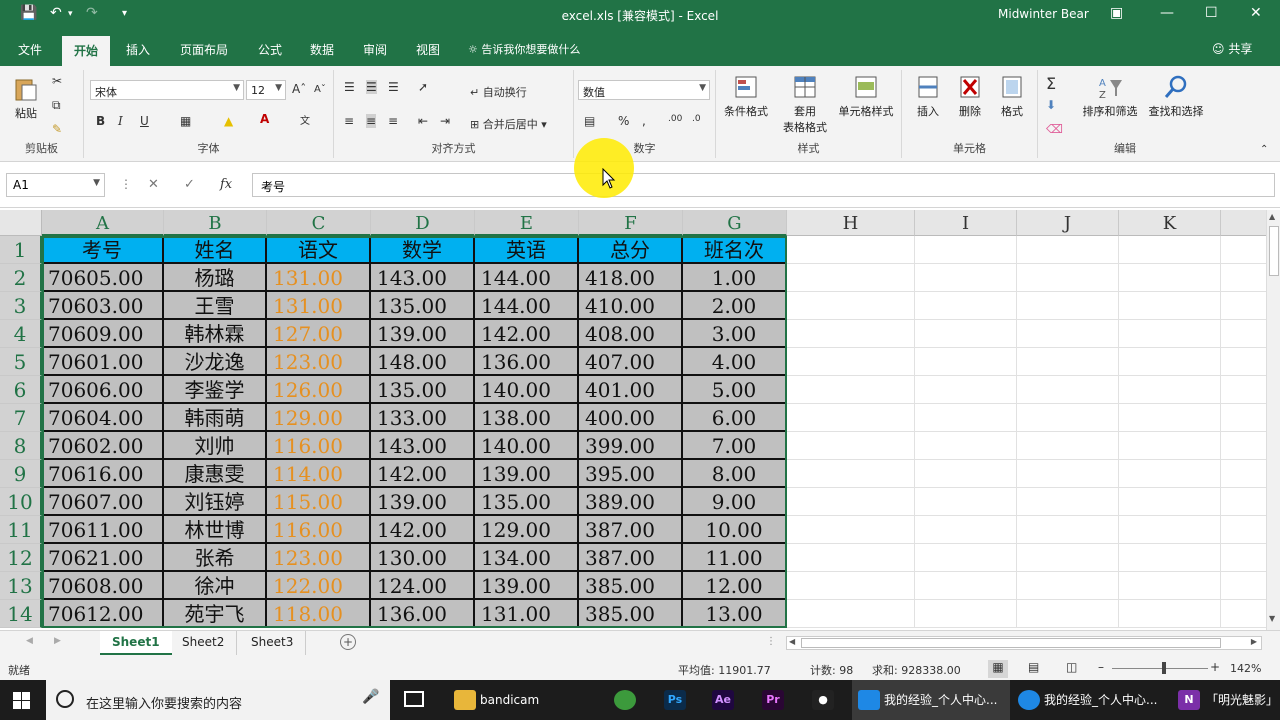 The image size is (1280, 720). I want to click on scroll-down-icon: ▼, so click(1272, 618).